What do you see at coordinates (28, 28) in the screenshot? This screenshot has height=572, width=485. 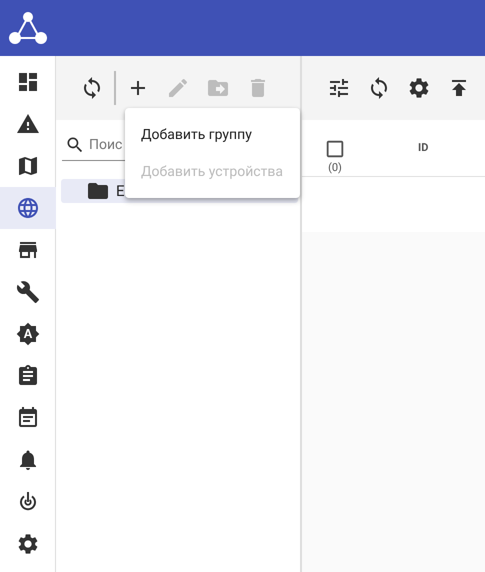 I see `logo-icon` at bounding box center [28, 28].